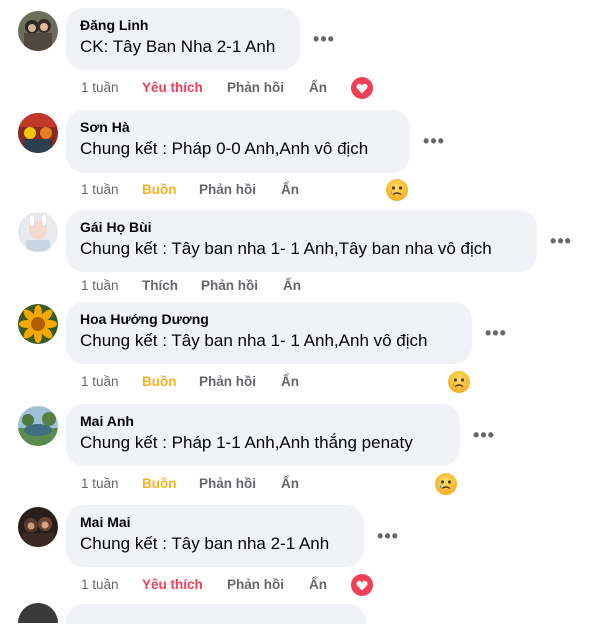 The height and width of the screenshot is (624, 610). What do you see at coordinates (216, 614) in the screenshot?
I see `comment-bubble` at bounding box center [216, 614].